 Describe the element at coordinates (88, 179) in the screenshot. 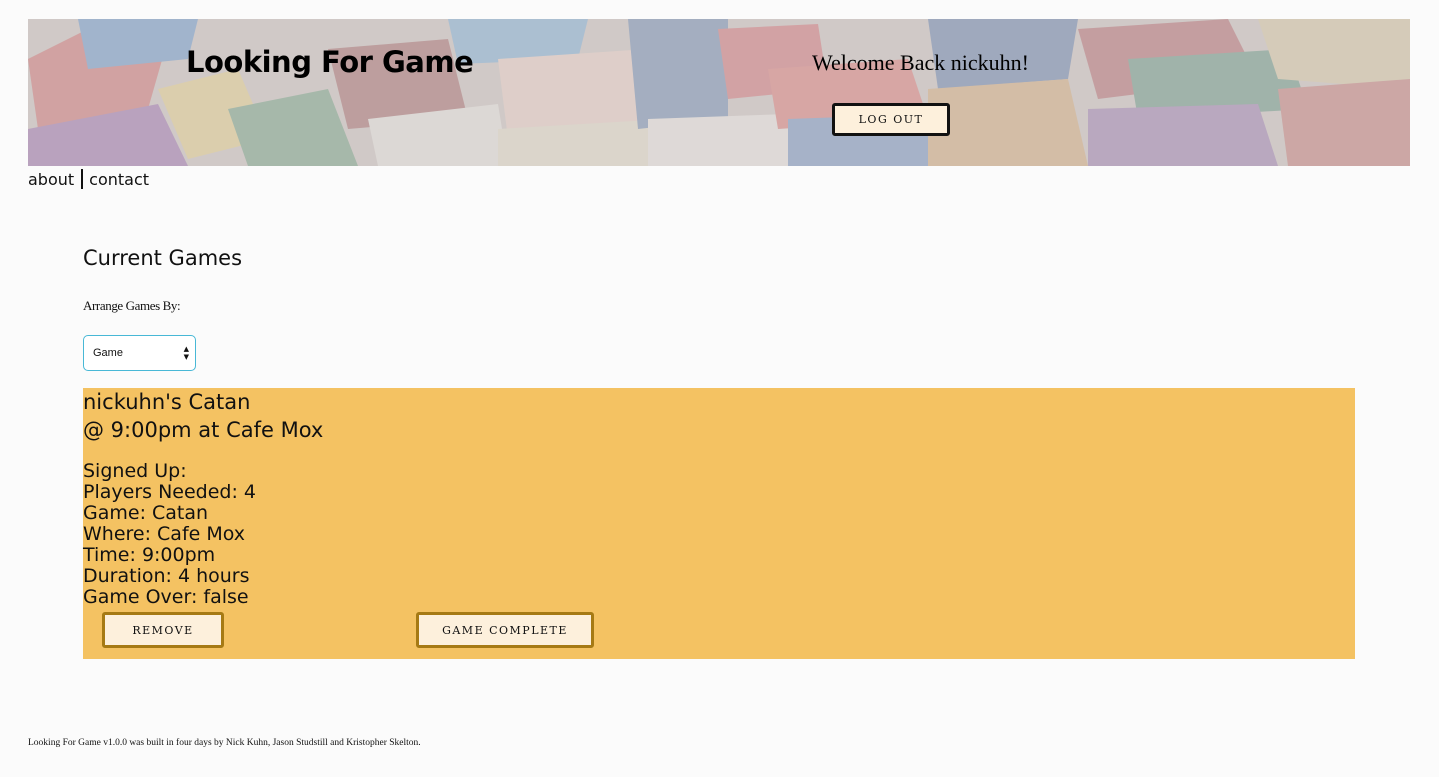

I see `nav-links: about contact` at that location.